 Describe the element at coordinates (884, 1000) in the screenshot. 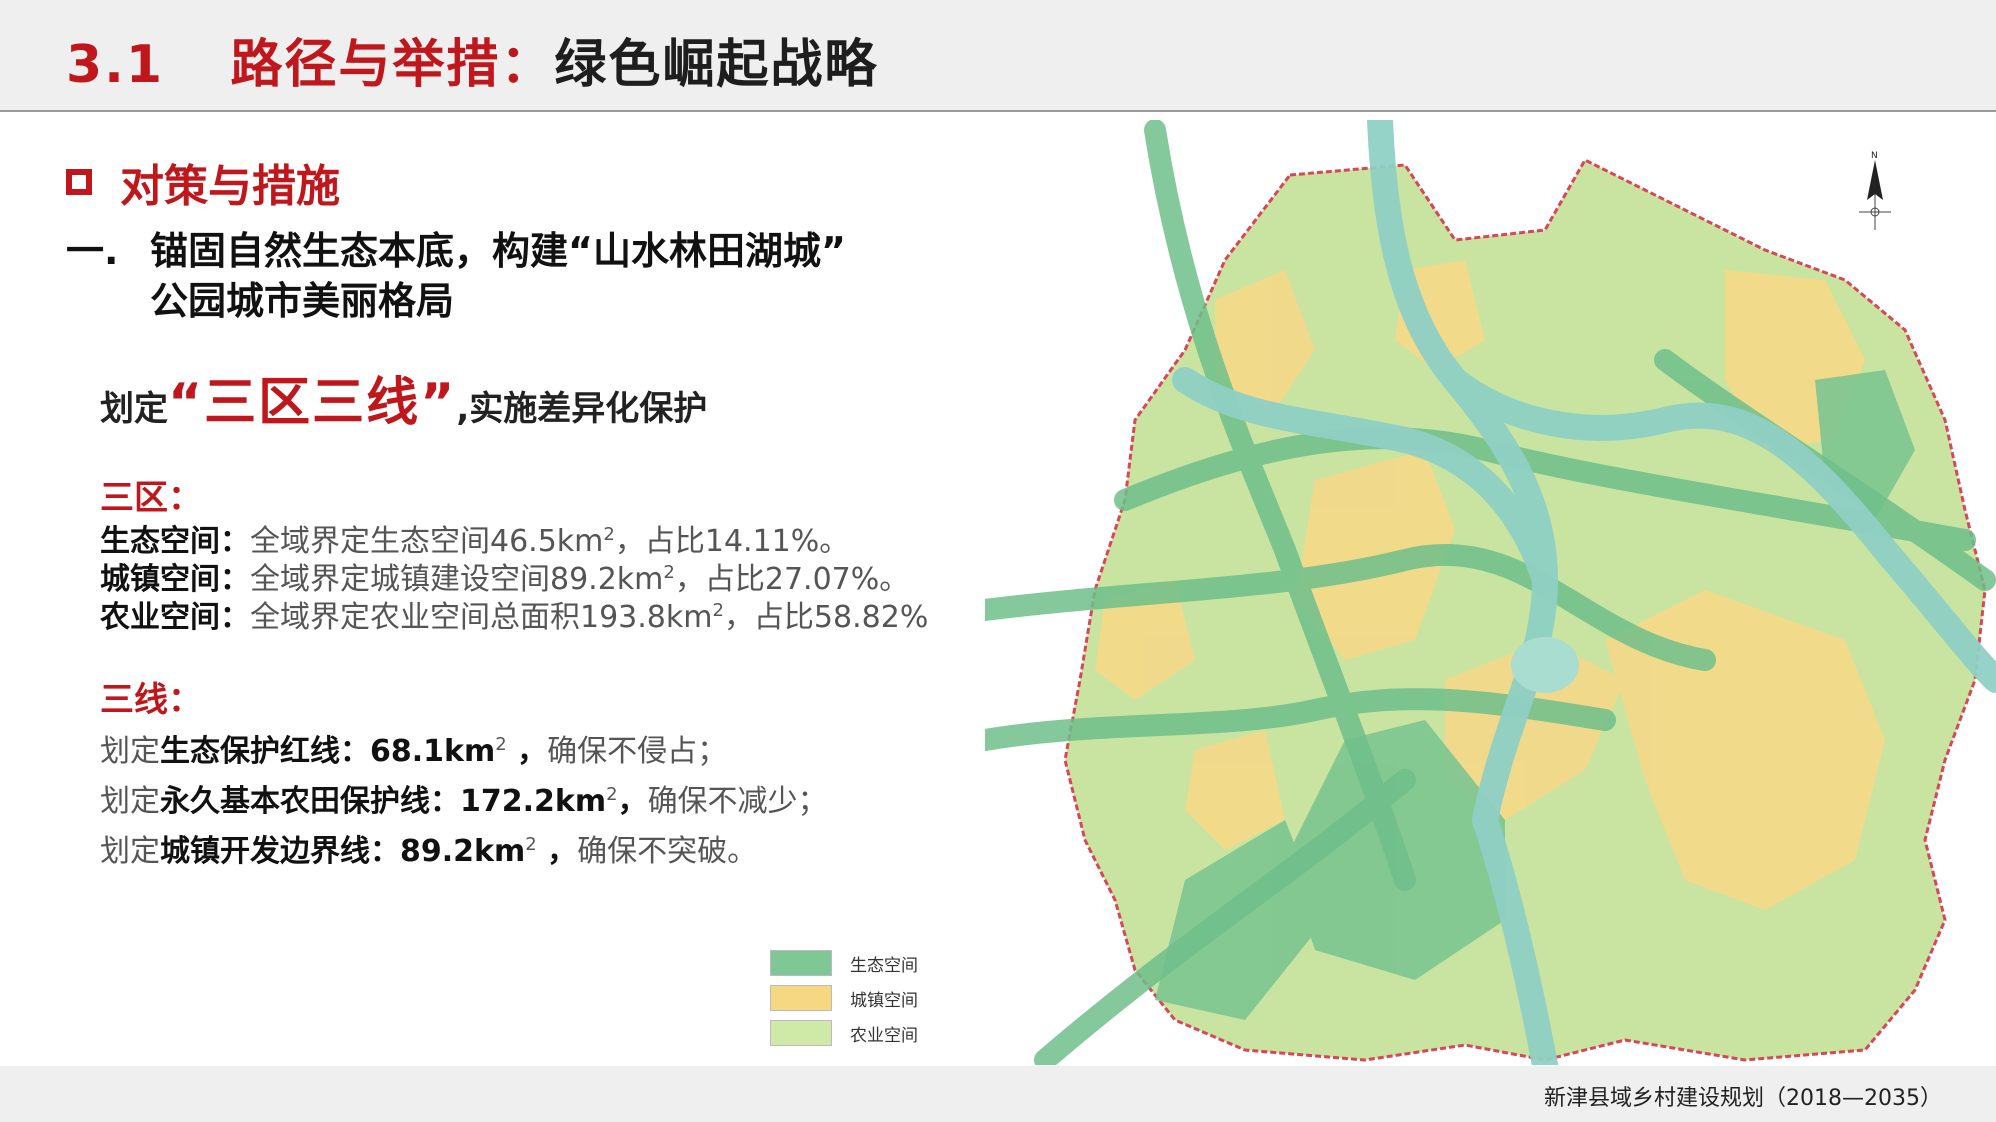

I see `legend-label: 城镇空间` at that location.